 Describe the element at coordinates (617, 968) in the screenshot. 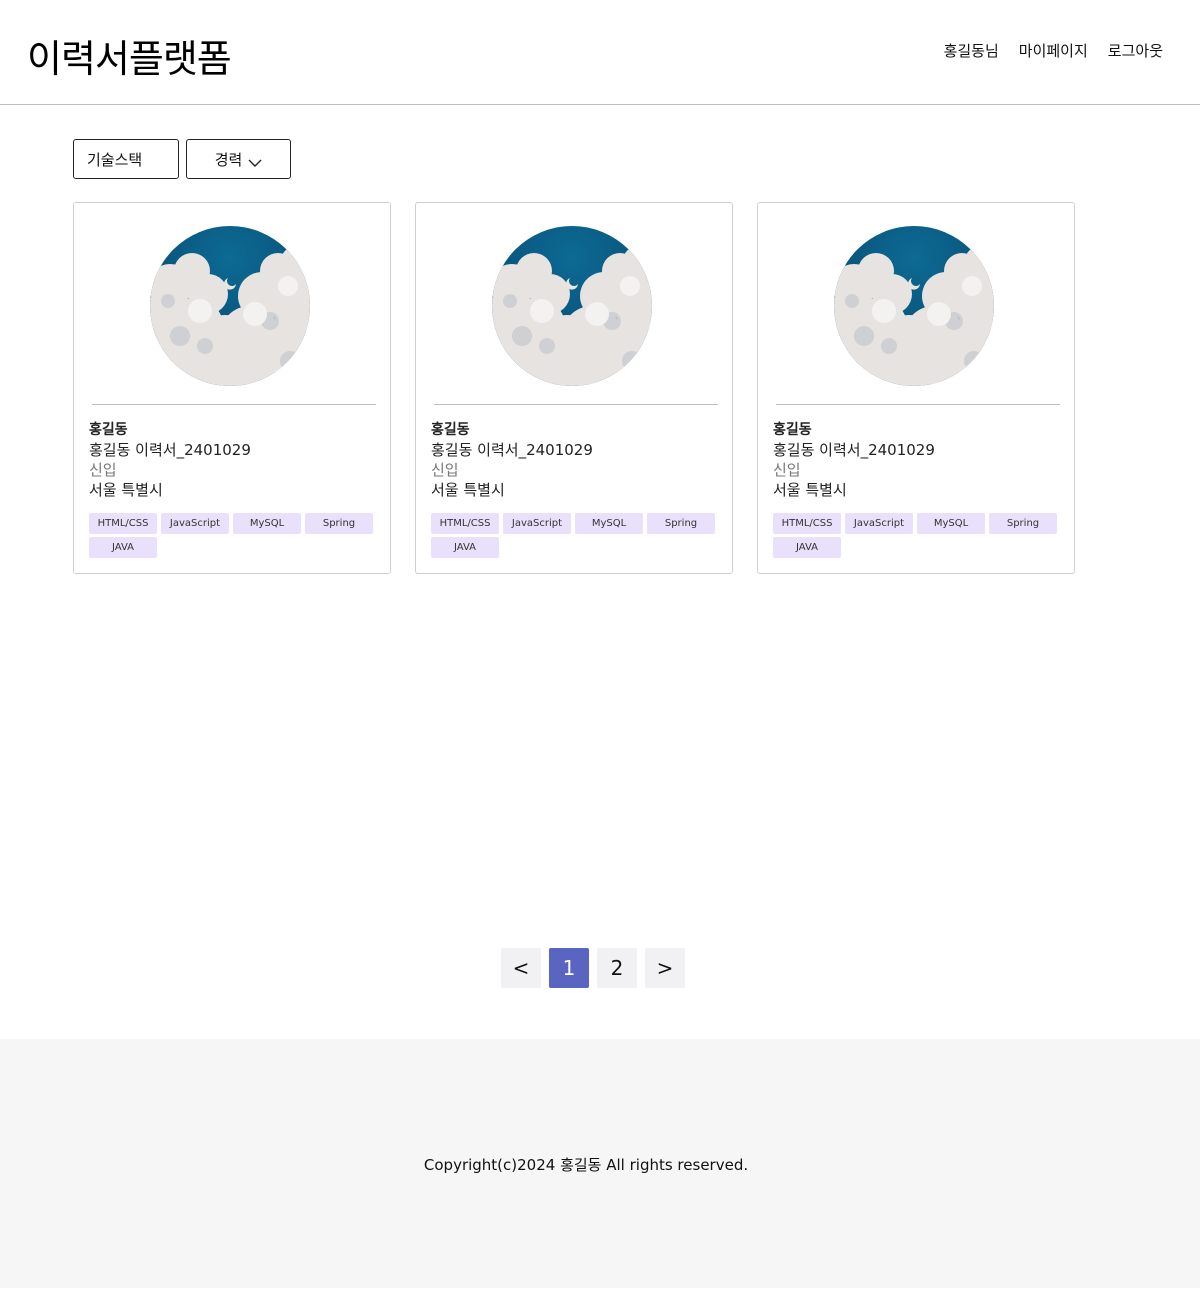

I see `page-2-button: 2` at that location.